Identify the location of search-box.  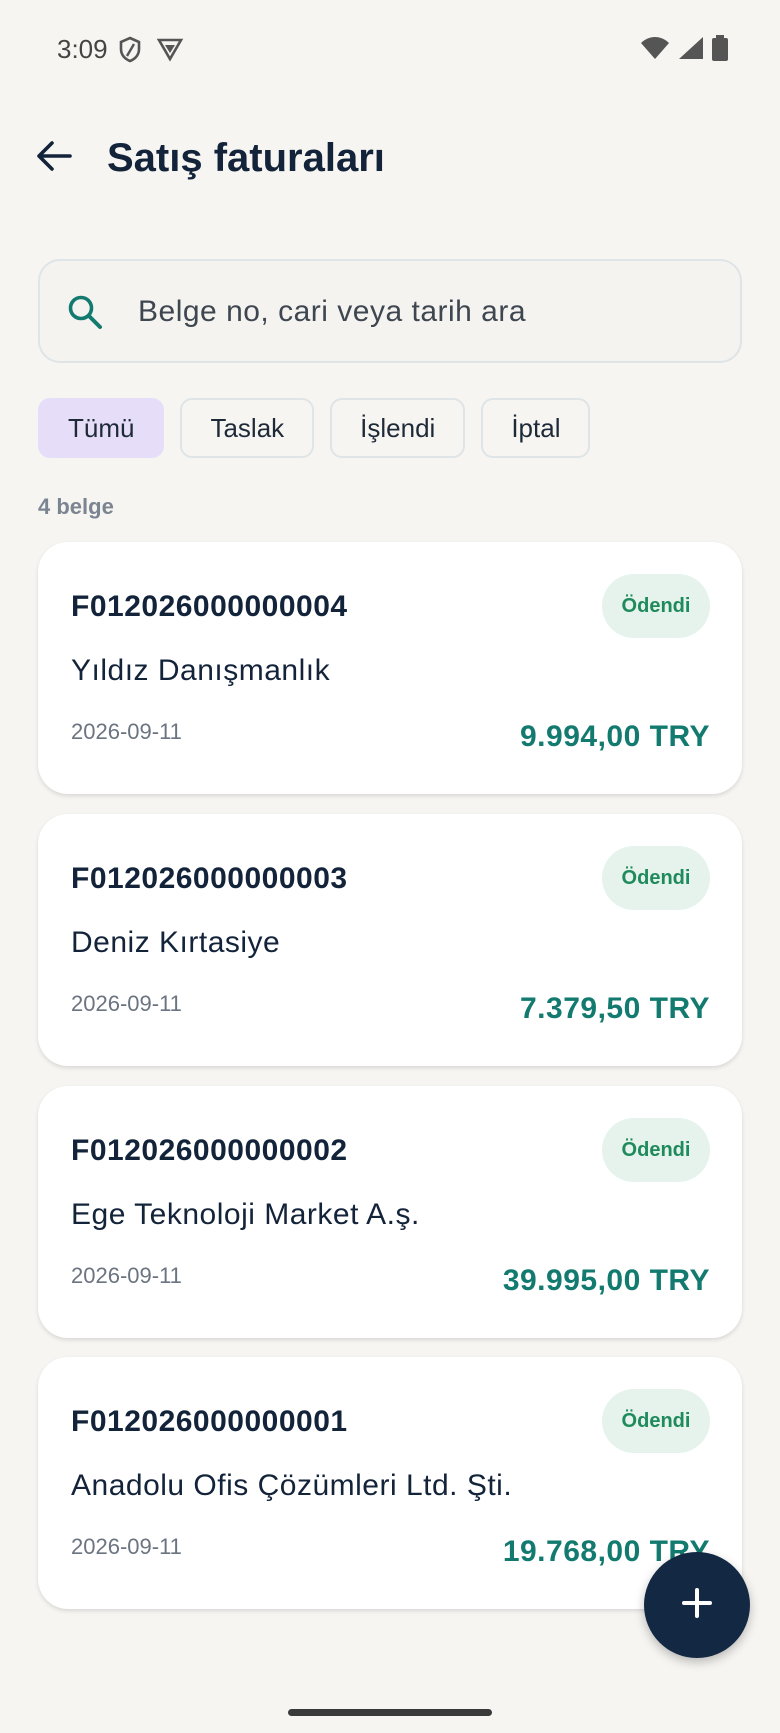
(390, 311).